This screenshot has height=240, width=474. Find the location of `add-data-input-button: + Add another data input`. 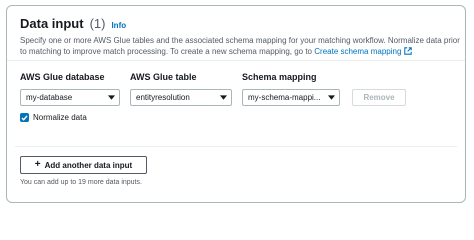

add-data-input-button: + Add another data input is located at coordinates (83, 165).